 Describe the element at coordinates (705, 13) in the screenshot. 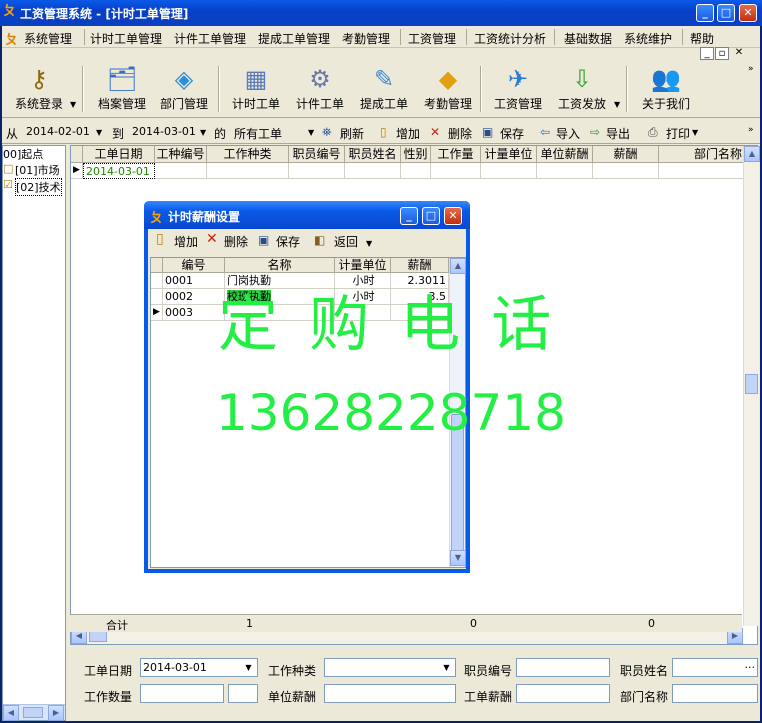

I see `minimize-button: _` at that location.